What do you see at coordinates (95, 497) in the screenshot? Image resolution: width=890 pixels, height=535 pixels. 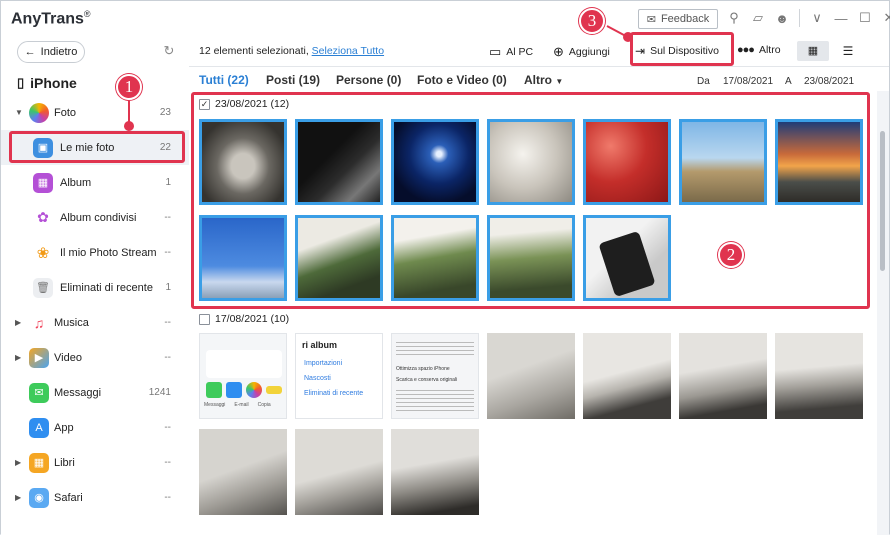 I see `sidebar-item-safari: ▶ ◉ Safari --` at bounding box center [95, 497].